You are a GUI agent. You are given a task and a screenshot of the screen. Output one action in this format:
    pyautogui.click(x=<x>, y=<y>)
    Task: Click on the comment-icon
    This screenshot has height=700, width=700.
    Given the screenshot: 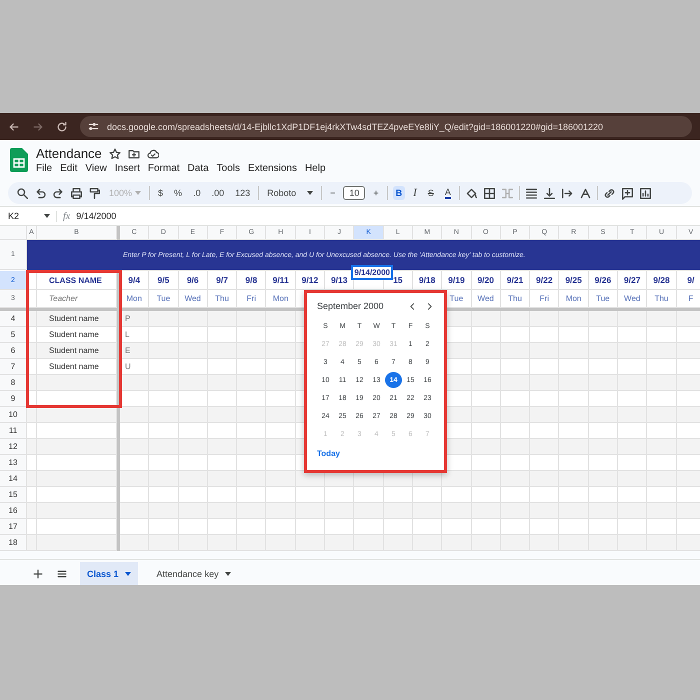 What is the action you would take?
    pyautogui.click(x=627, y=193)
    